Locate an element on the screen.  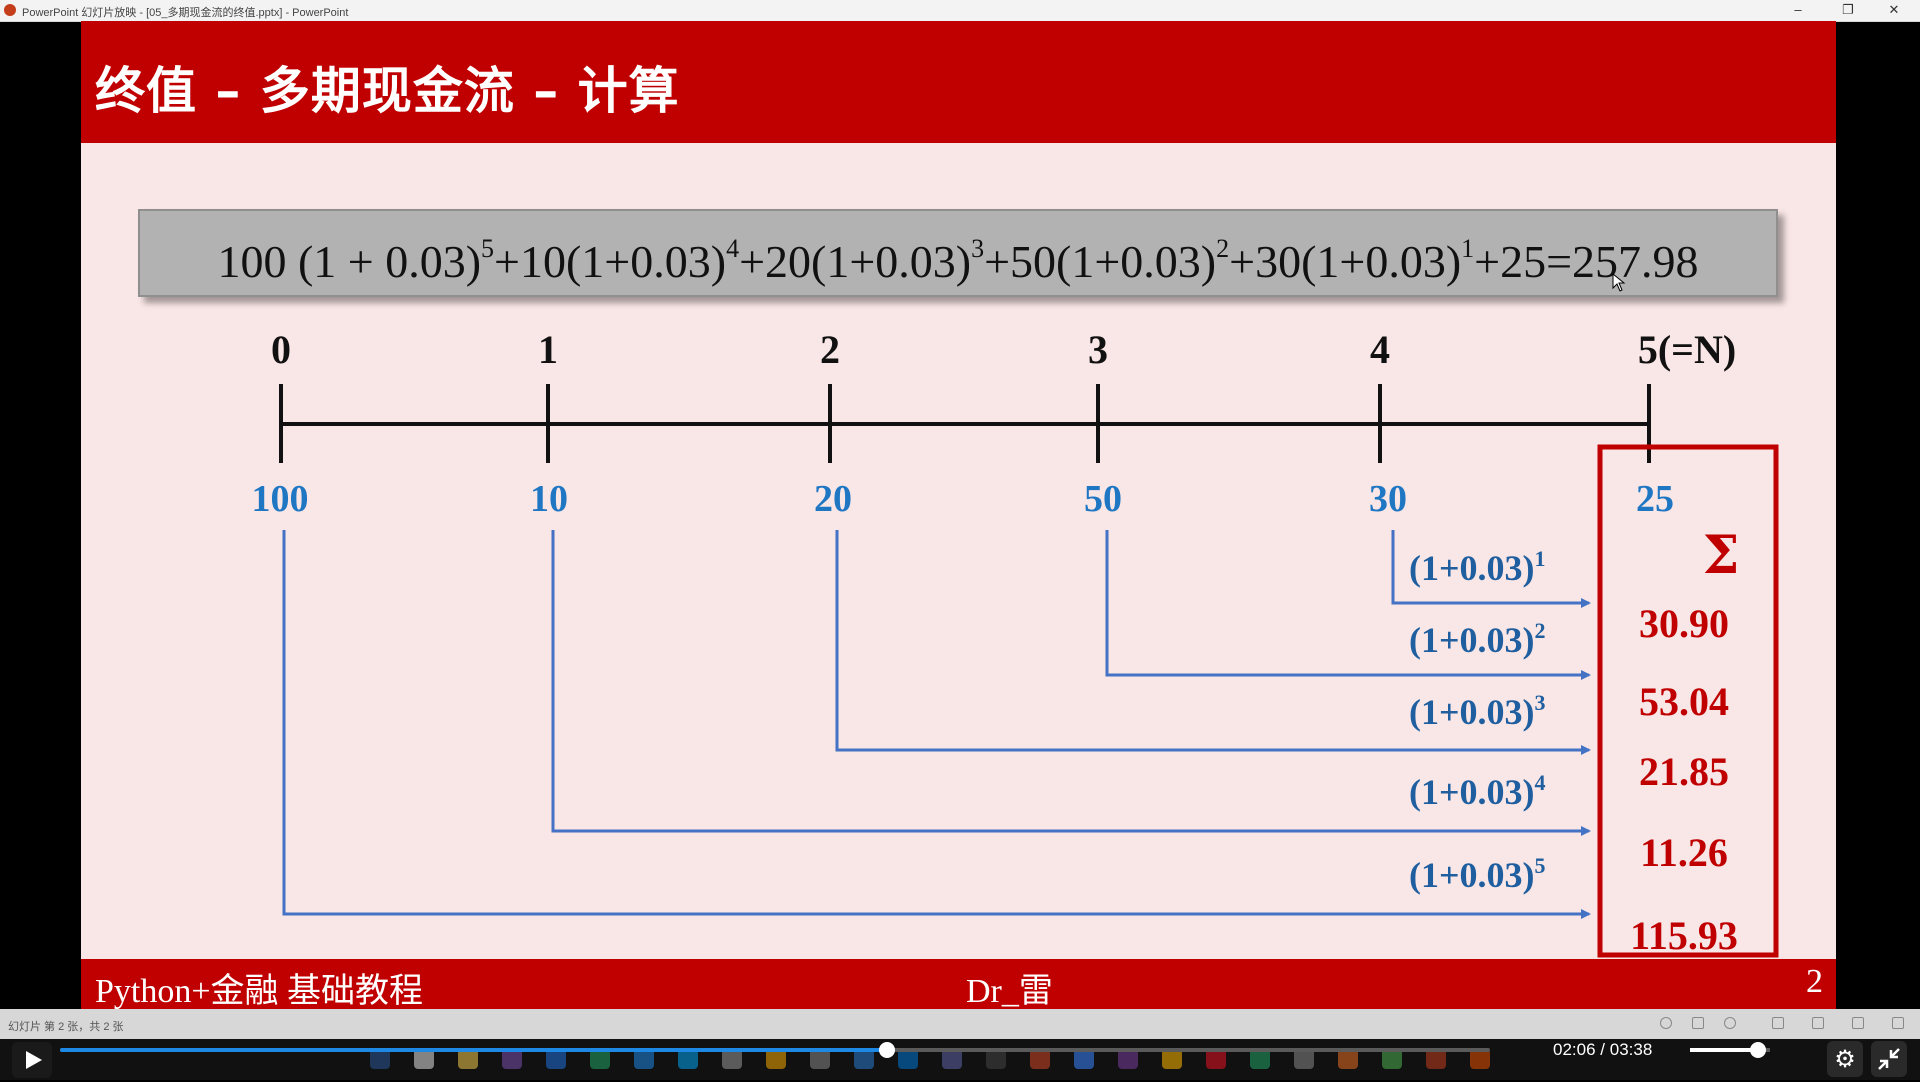
cash-flow-value: 50 is located at coordinates (1103, 499).